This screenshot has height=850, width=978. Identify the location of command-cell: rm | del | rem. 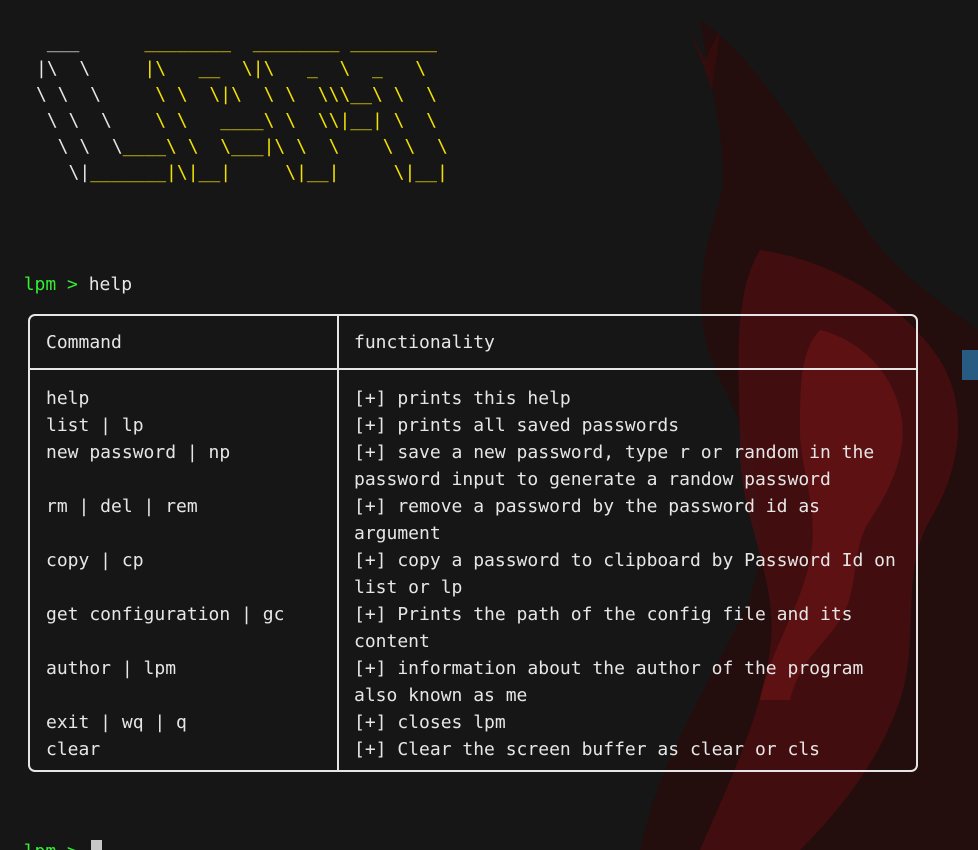
(122, 506).